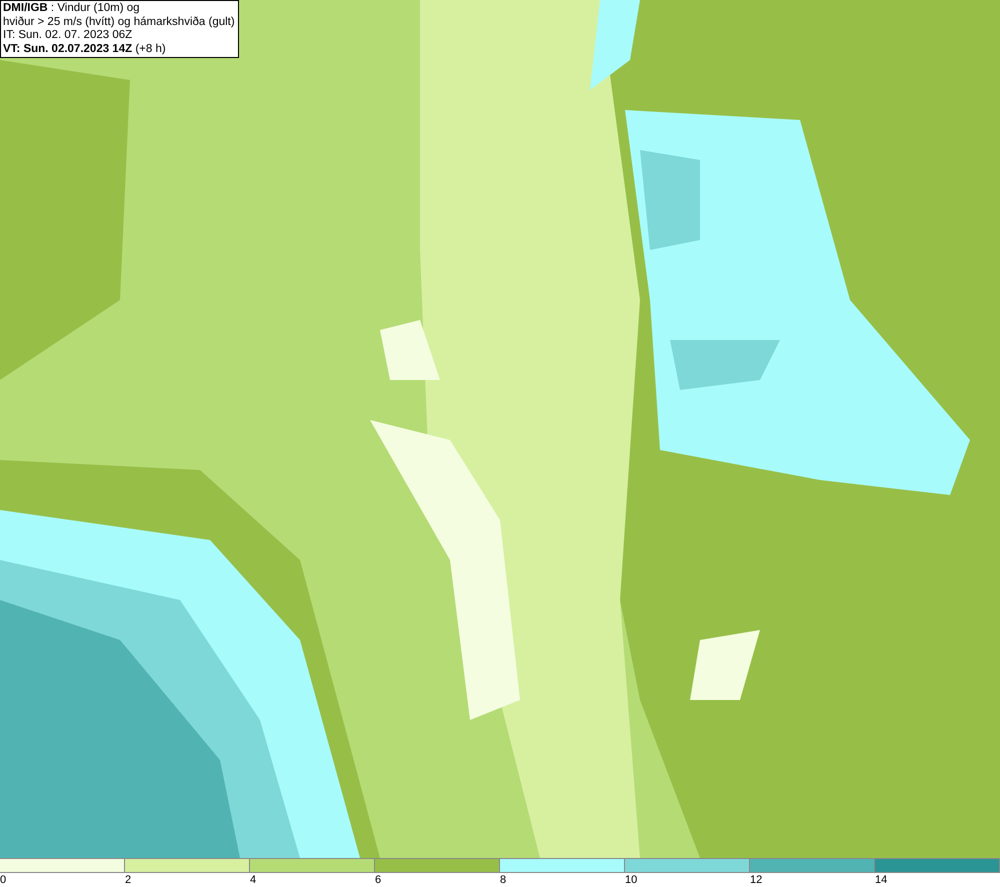 This screenshot has width=1000, height=887. What do you see at coordinates (4, 880) in the screenshot?
I see `legend-tick-label: 0` at bounding box center [4, 880].